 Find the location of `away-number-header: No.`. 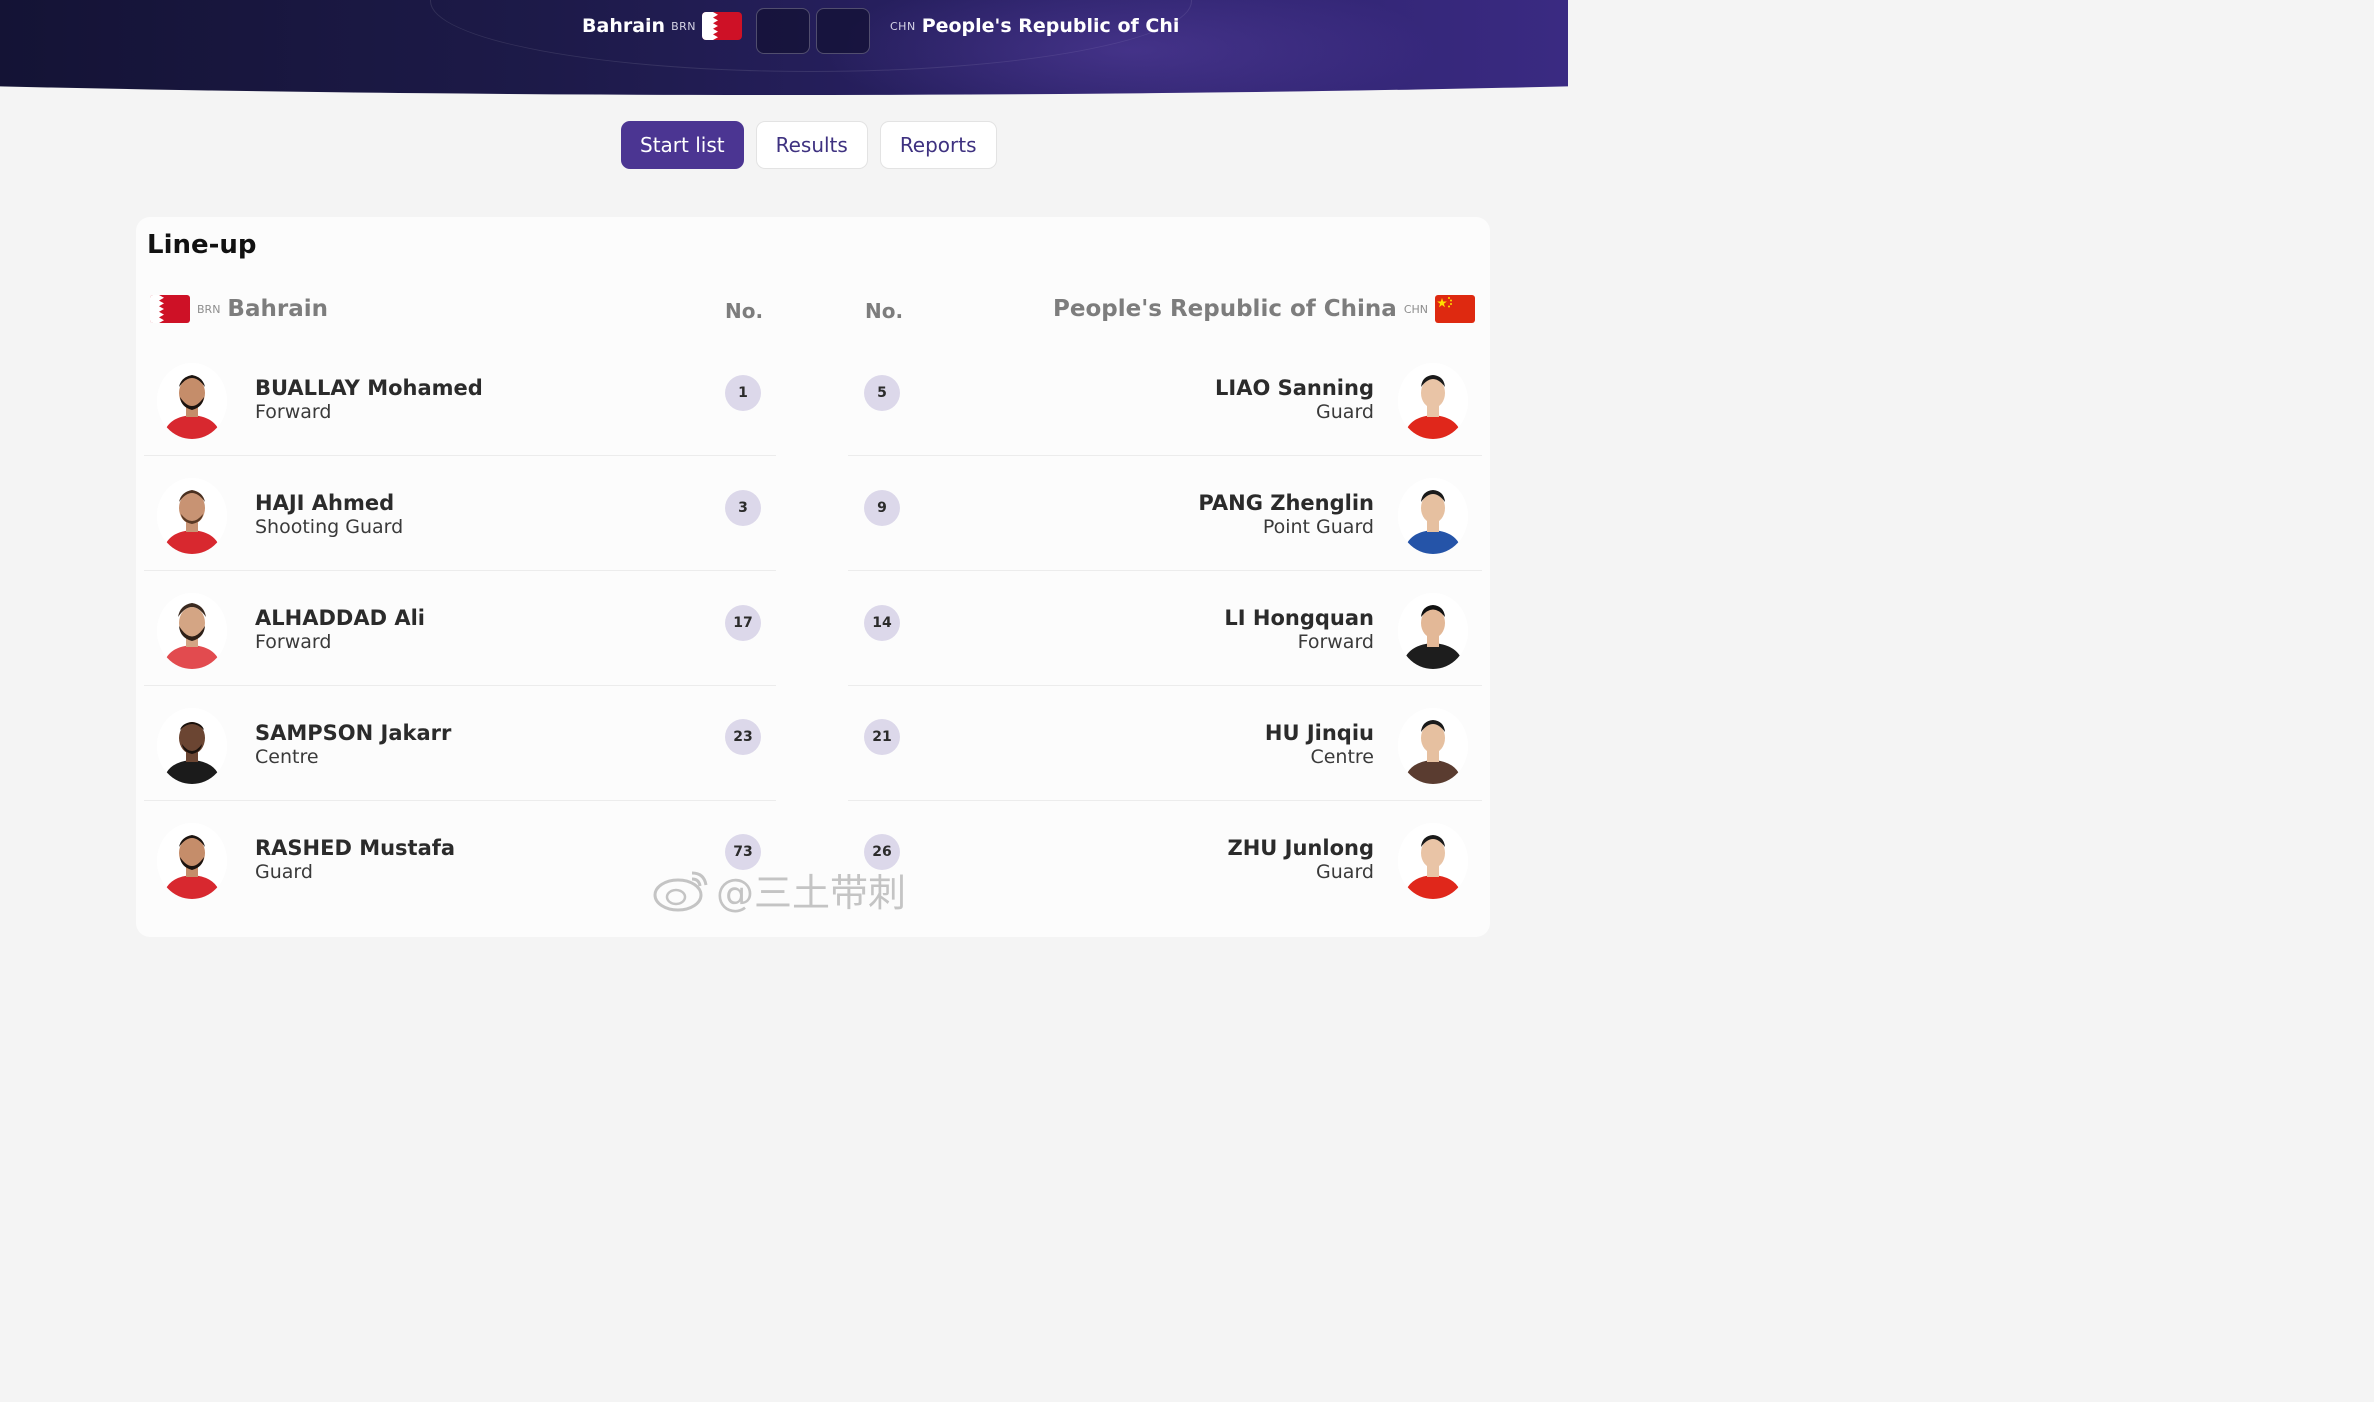

away-number-header: No. is located at coordinates (884, 311).